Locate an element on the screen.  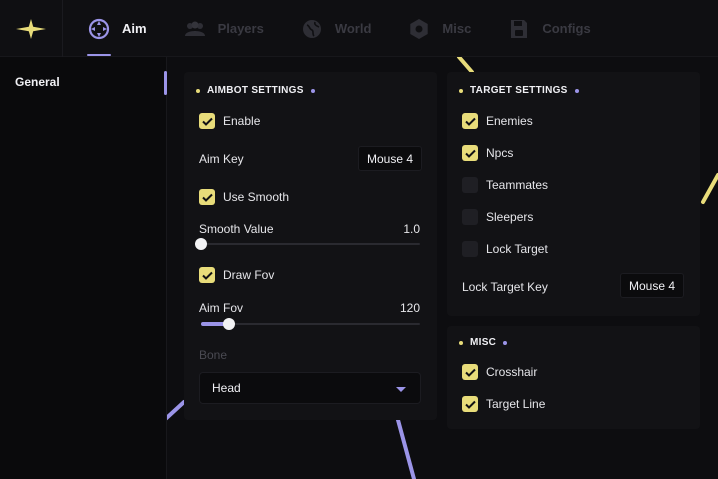
sidebar-item-general: General is located at coordinates (83, 83).